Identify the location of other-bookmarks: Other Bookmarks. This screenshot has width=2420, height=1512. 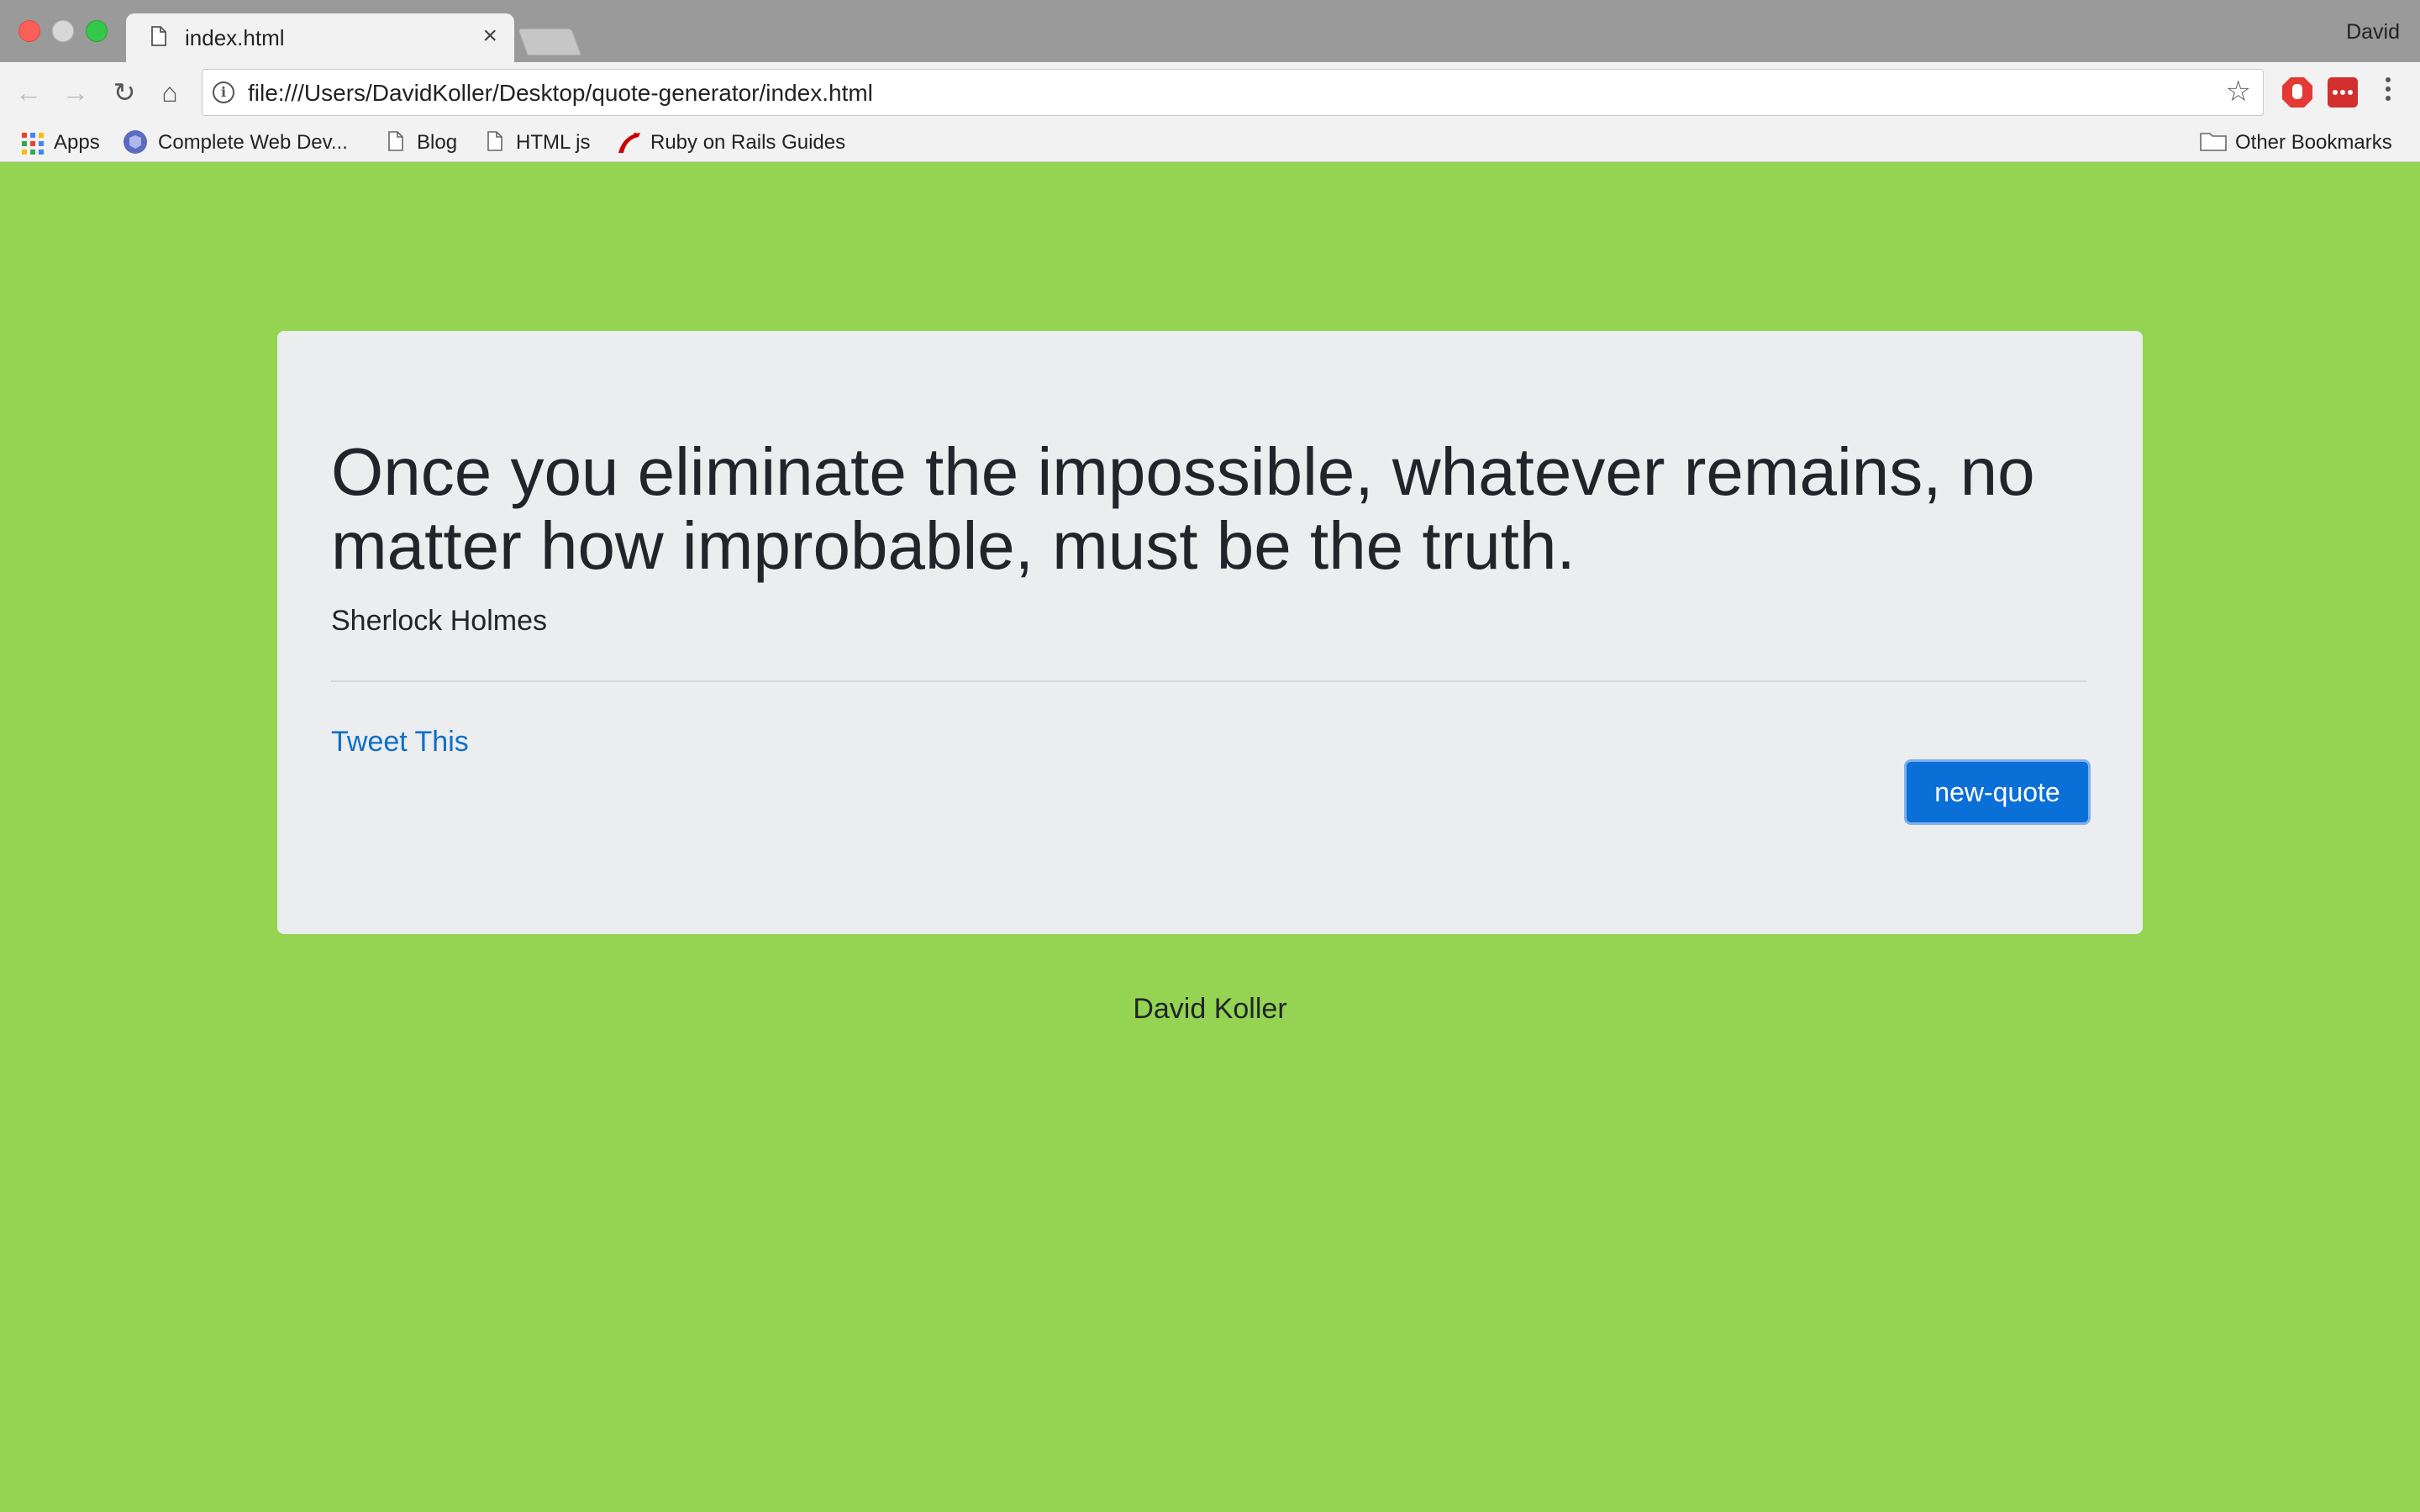
(2305, 141).